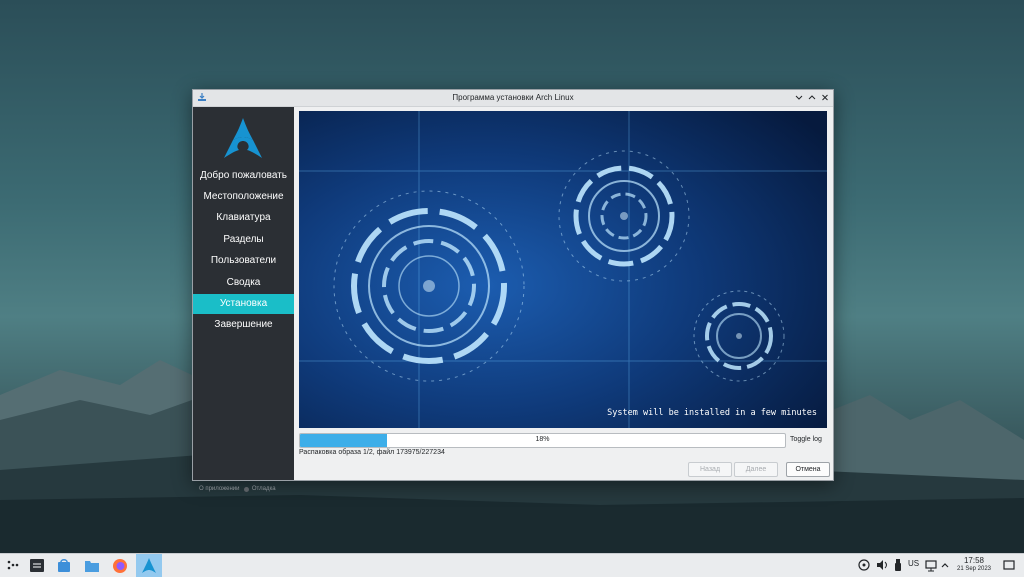 Image resolution: width=1024 pixels, height=577 pixels. Describe the element at coordinates (243, 282) in the screenshot. I see `step-summary: Сводка` at that location.